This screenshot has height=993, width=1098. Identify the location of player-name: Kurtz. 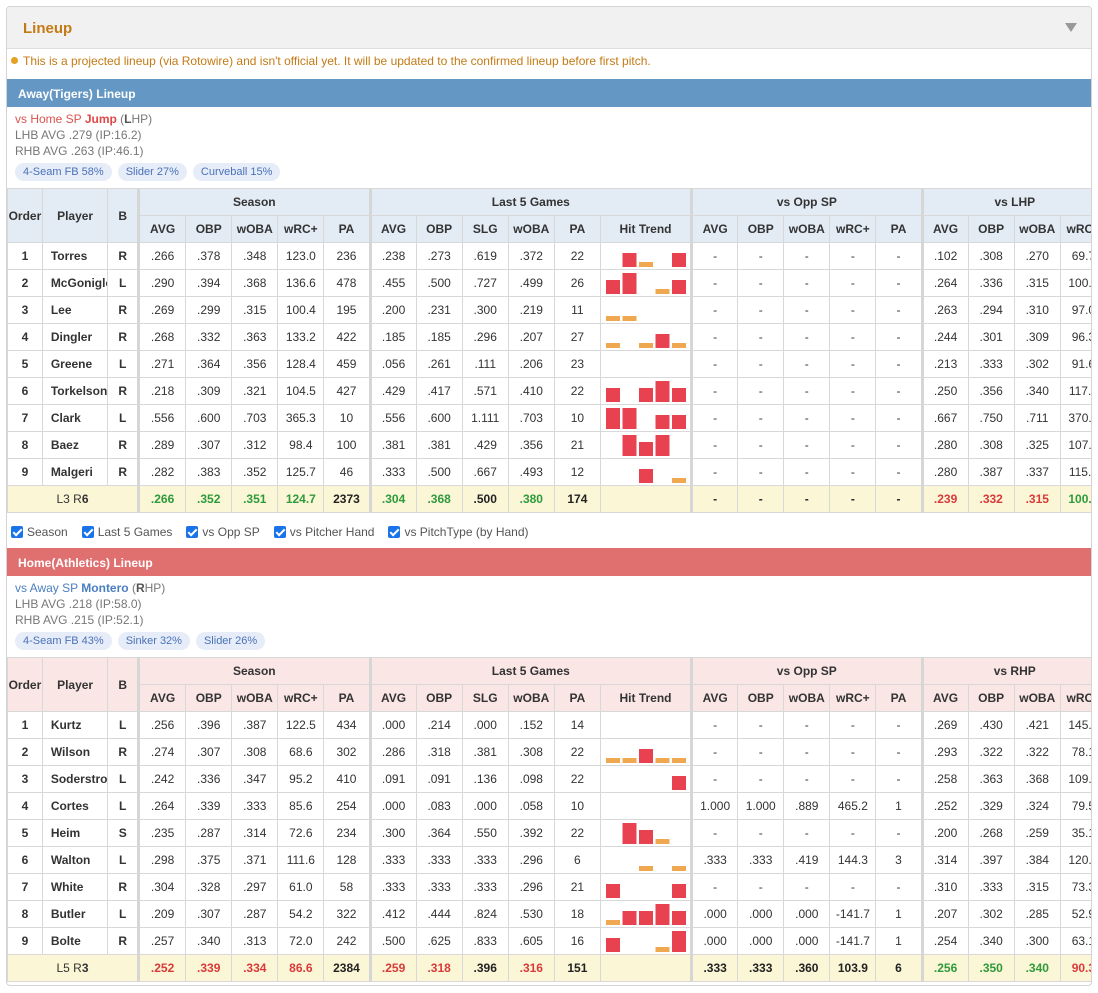
(75, 725).